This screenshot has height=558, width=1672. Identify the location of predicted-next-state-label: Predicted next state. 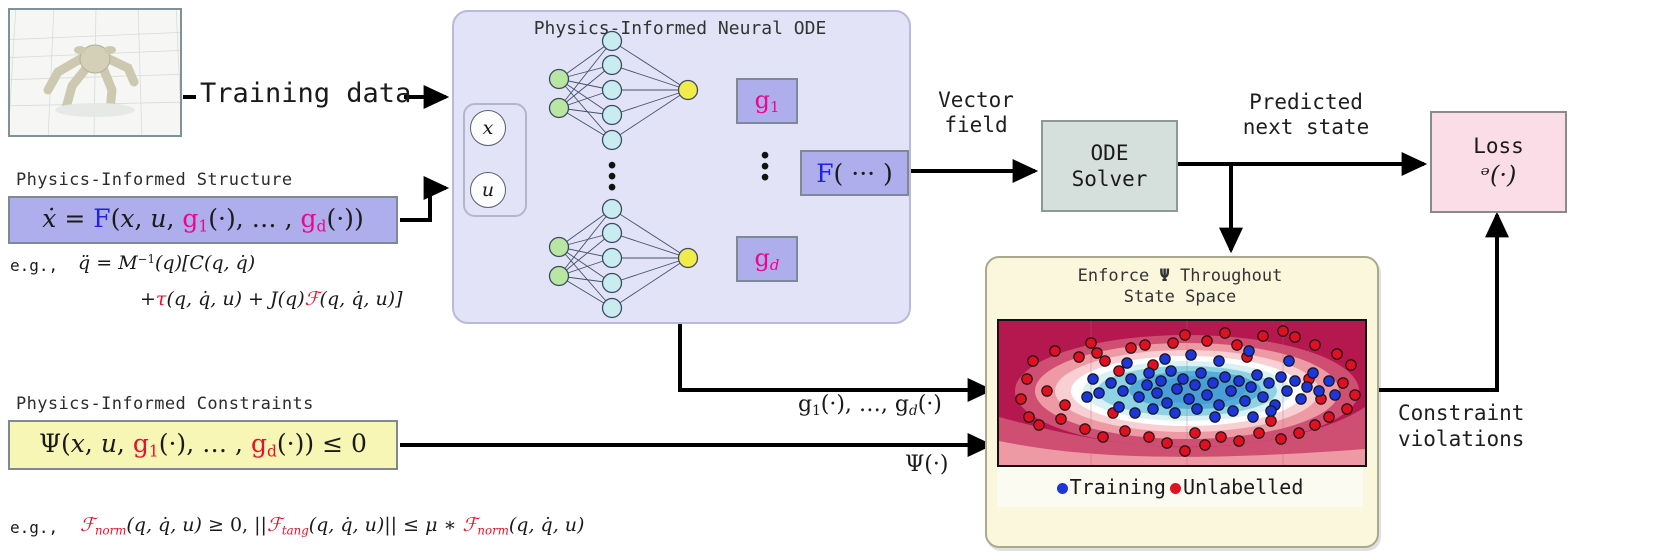
(1306, 115).